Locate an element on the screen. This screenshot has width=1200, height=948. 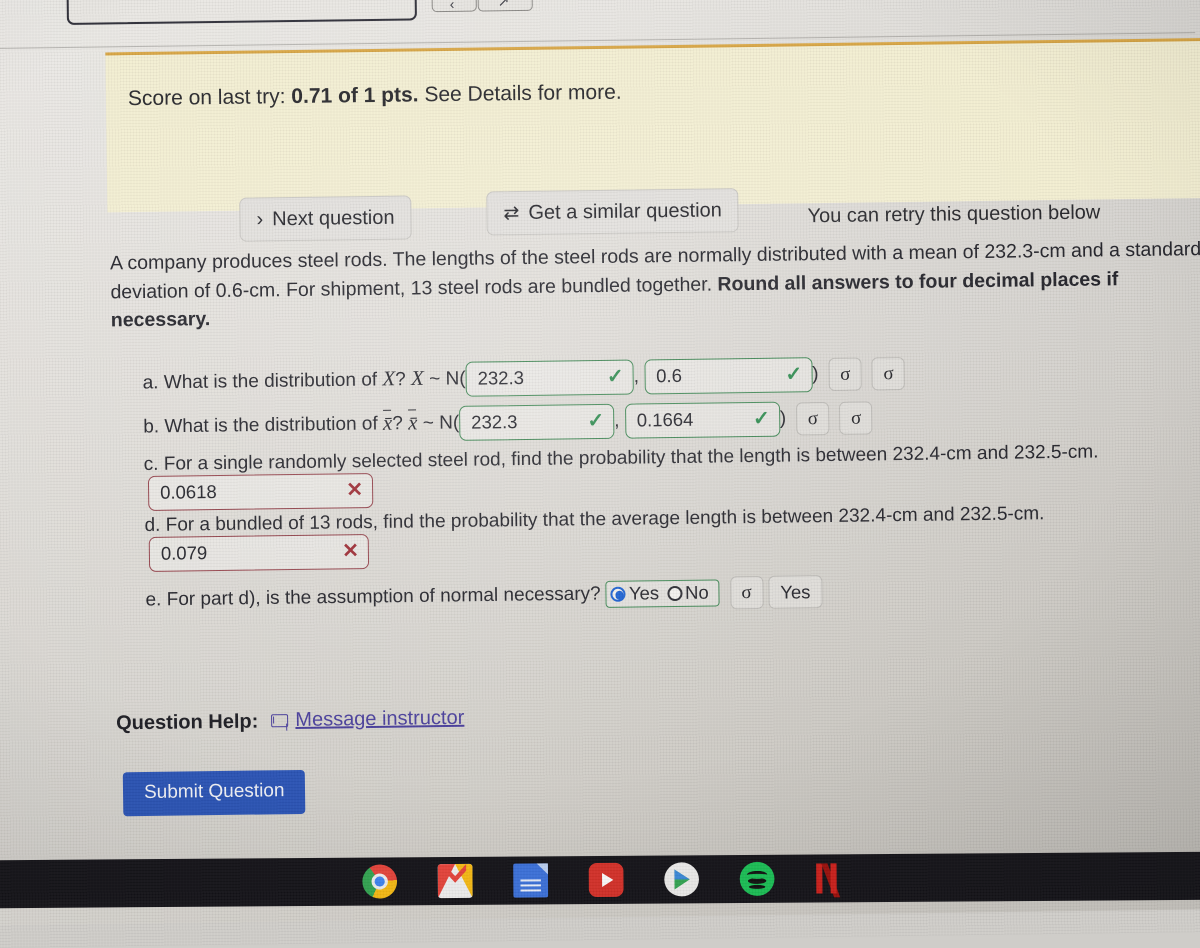
radio-option-no: No is located at coordinates (688, 593).